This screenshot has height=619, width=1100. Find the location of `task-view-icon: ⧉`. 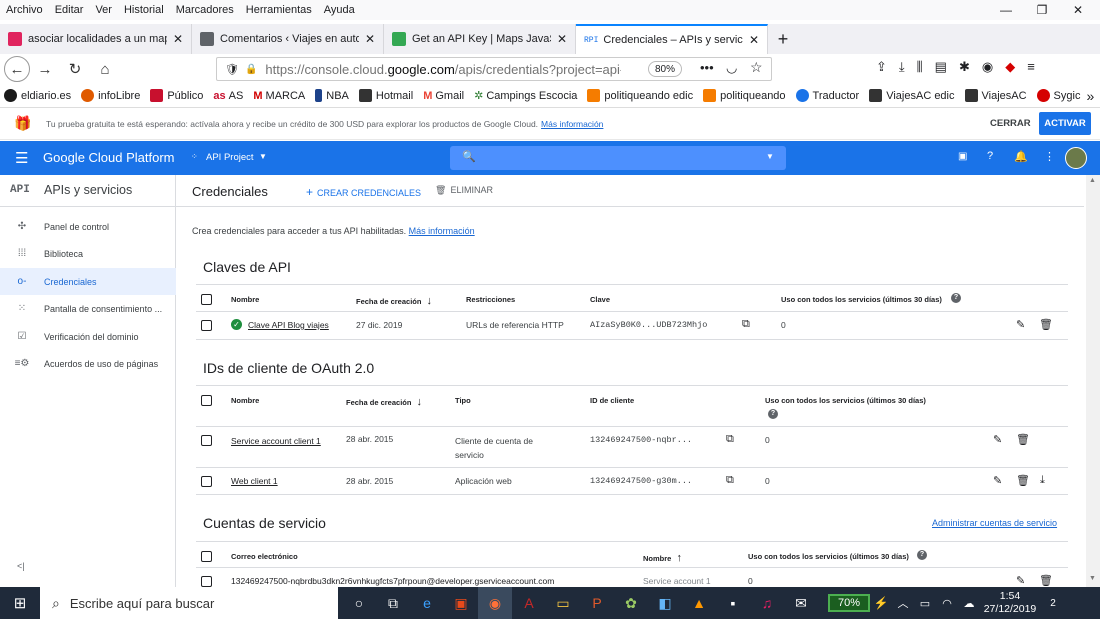

task-view-icon: ⧉ is located at coordinates (393, 603).